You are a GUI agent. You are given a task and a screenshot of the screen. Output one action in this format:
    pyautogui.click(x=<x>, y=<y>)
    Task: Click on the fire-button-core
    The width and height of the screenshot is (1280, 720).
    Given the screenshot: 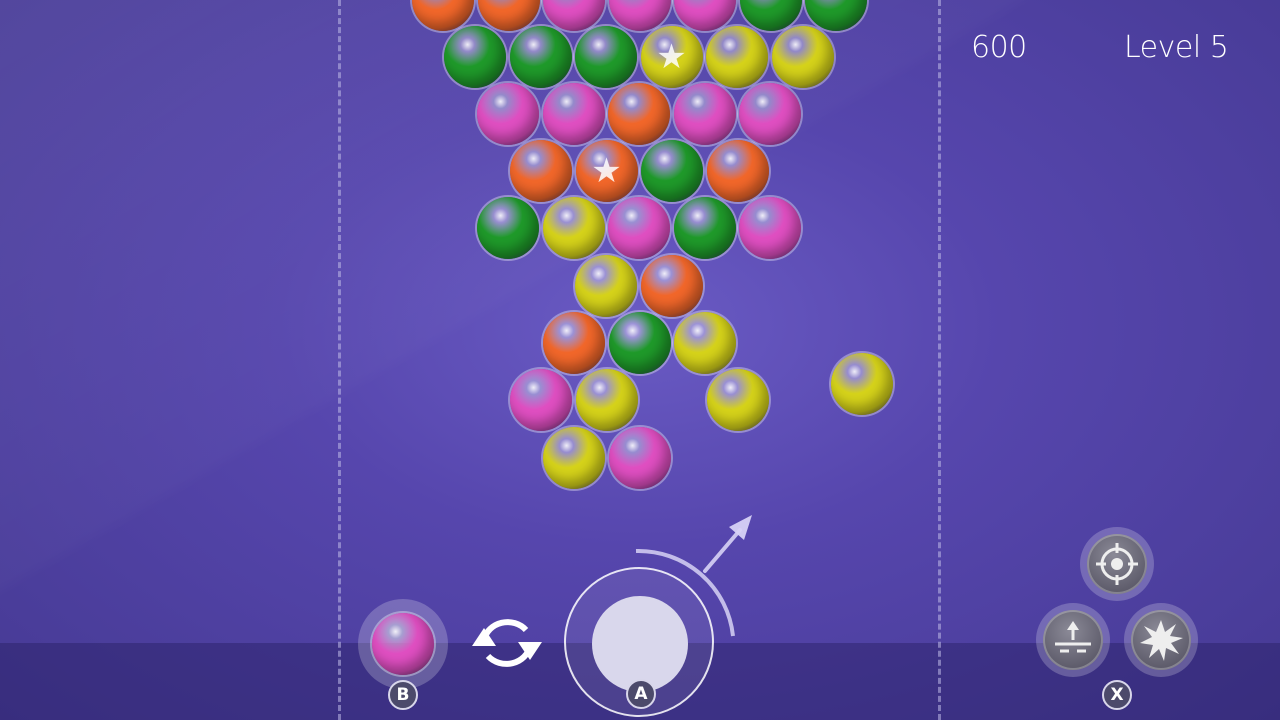 What is the action you would take?
    pyautogui.click(x=640, y=644)
    